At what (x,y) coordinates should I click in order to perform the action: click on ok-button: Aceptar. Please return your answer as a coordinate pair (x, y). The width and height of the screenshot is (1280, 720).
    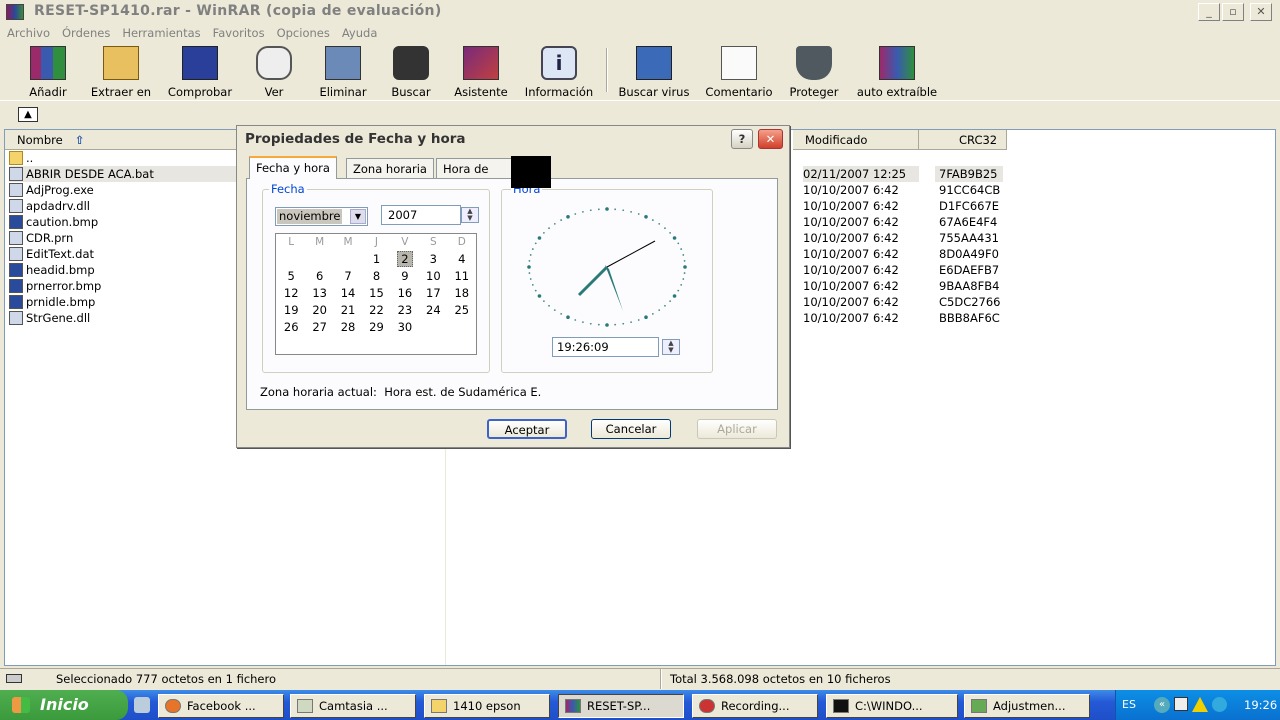
    Looking at the image, I should click on (527, 429).